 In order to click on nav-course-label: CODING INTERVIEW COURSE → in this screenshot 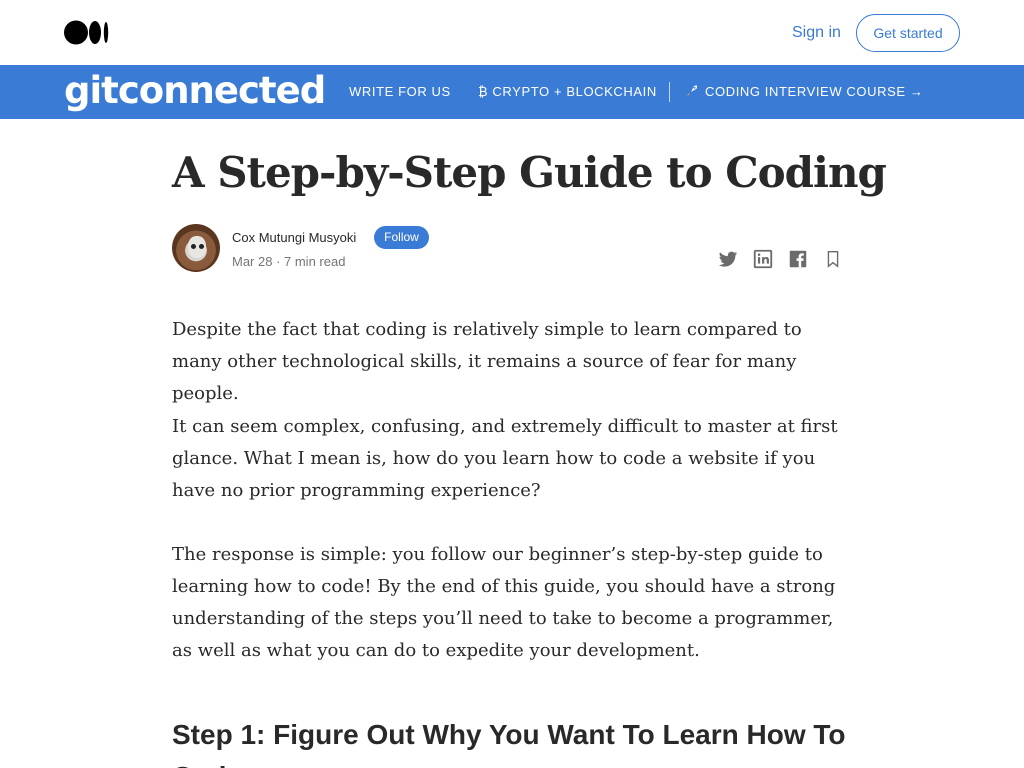, I will do `click(814, 91)`.